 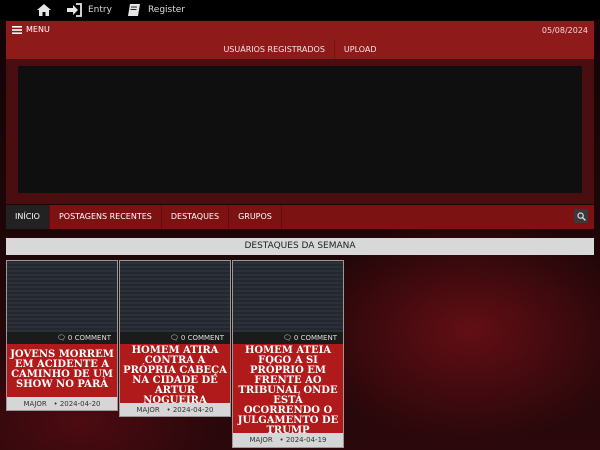 What do you see at coordinates (166, 10) in the screenshot?
I see `register-label: Register` at bounding box center [166, 10].